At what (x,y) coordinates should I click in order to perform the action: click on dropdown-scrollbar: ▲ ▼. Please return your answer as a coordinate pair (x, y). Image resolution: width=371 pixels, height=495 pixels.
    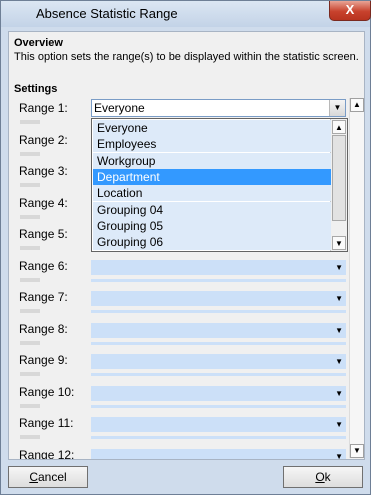
    Looking at the image, I should click on (338, 185).